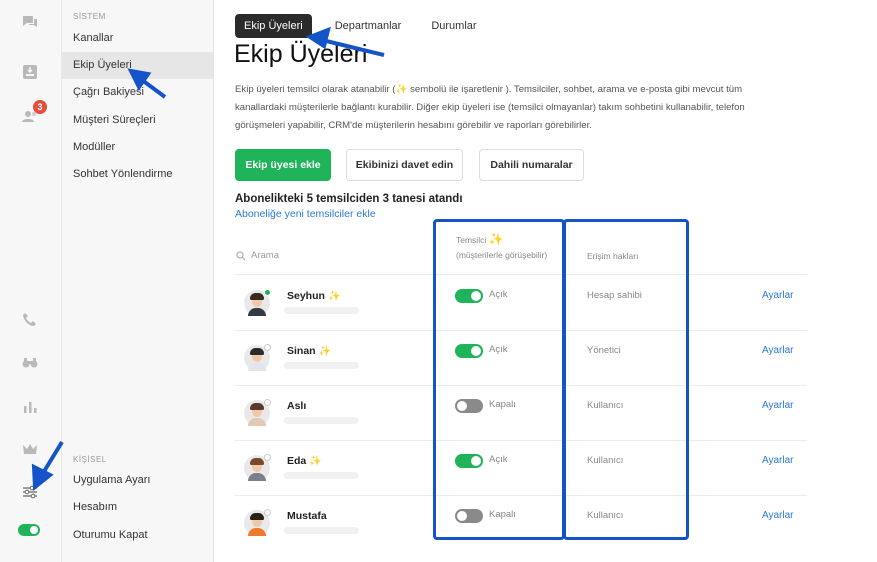 The width and height of the screenshot is (877, 562). What do you see at coordinates (42, 477) in the screenshot?
I see `arrow-head-sliders` at bounding box center [42, 477].